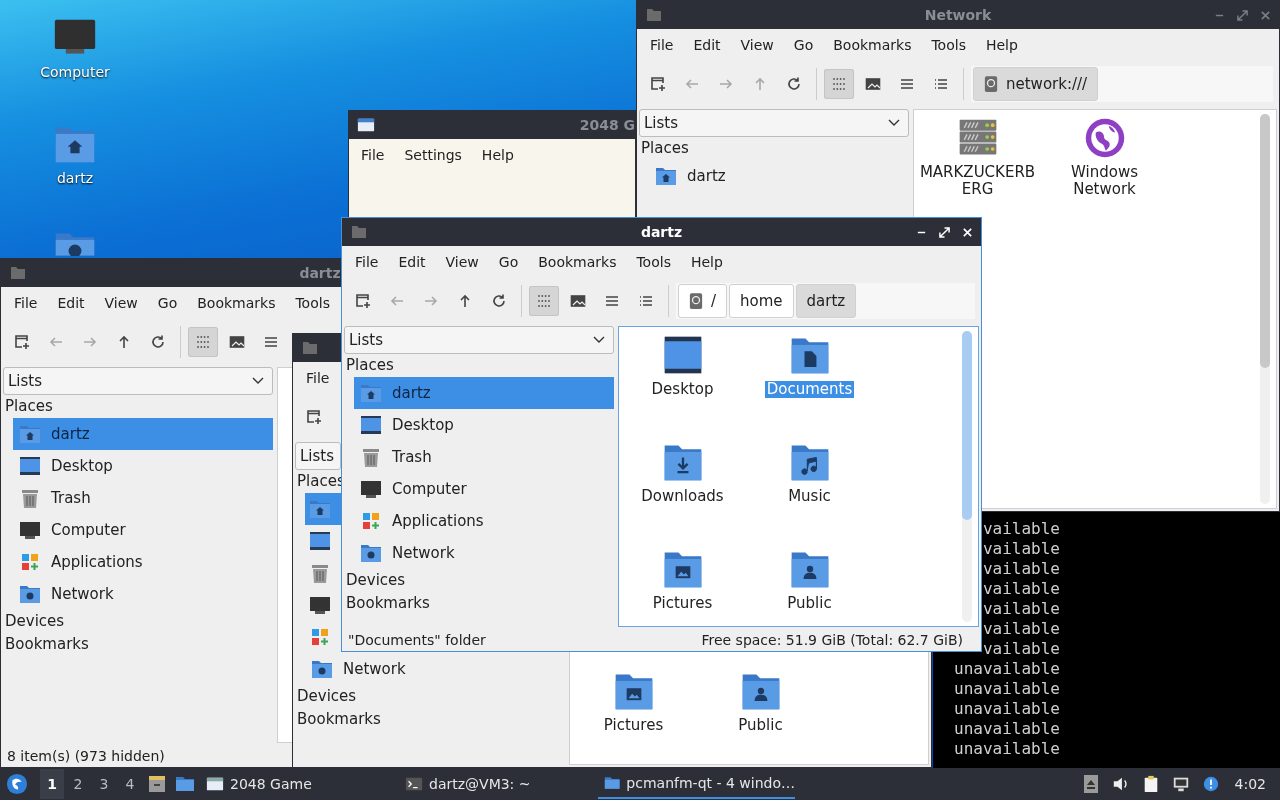  I want to click on window-title: Network, so click(958, 15).